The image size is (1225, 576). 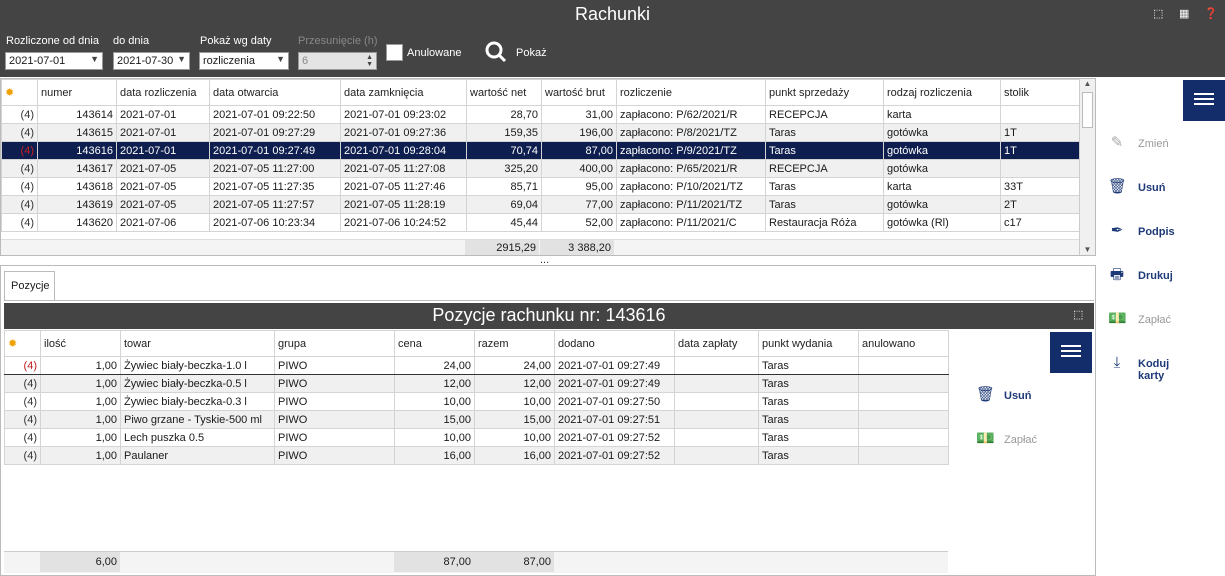 I want to click on tab-positions: Pozycje, so click(x=29, y=285).